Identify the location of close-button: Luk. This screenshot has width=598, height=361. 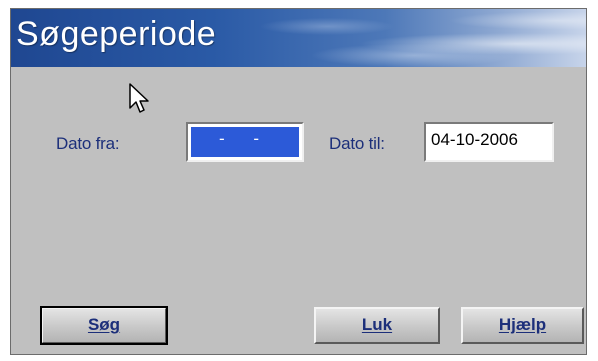
(377, 325).